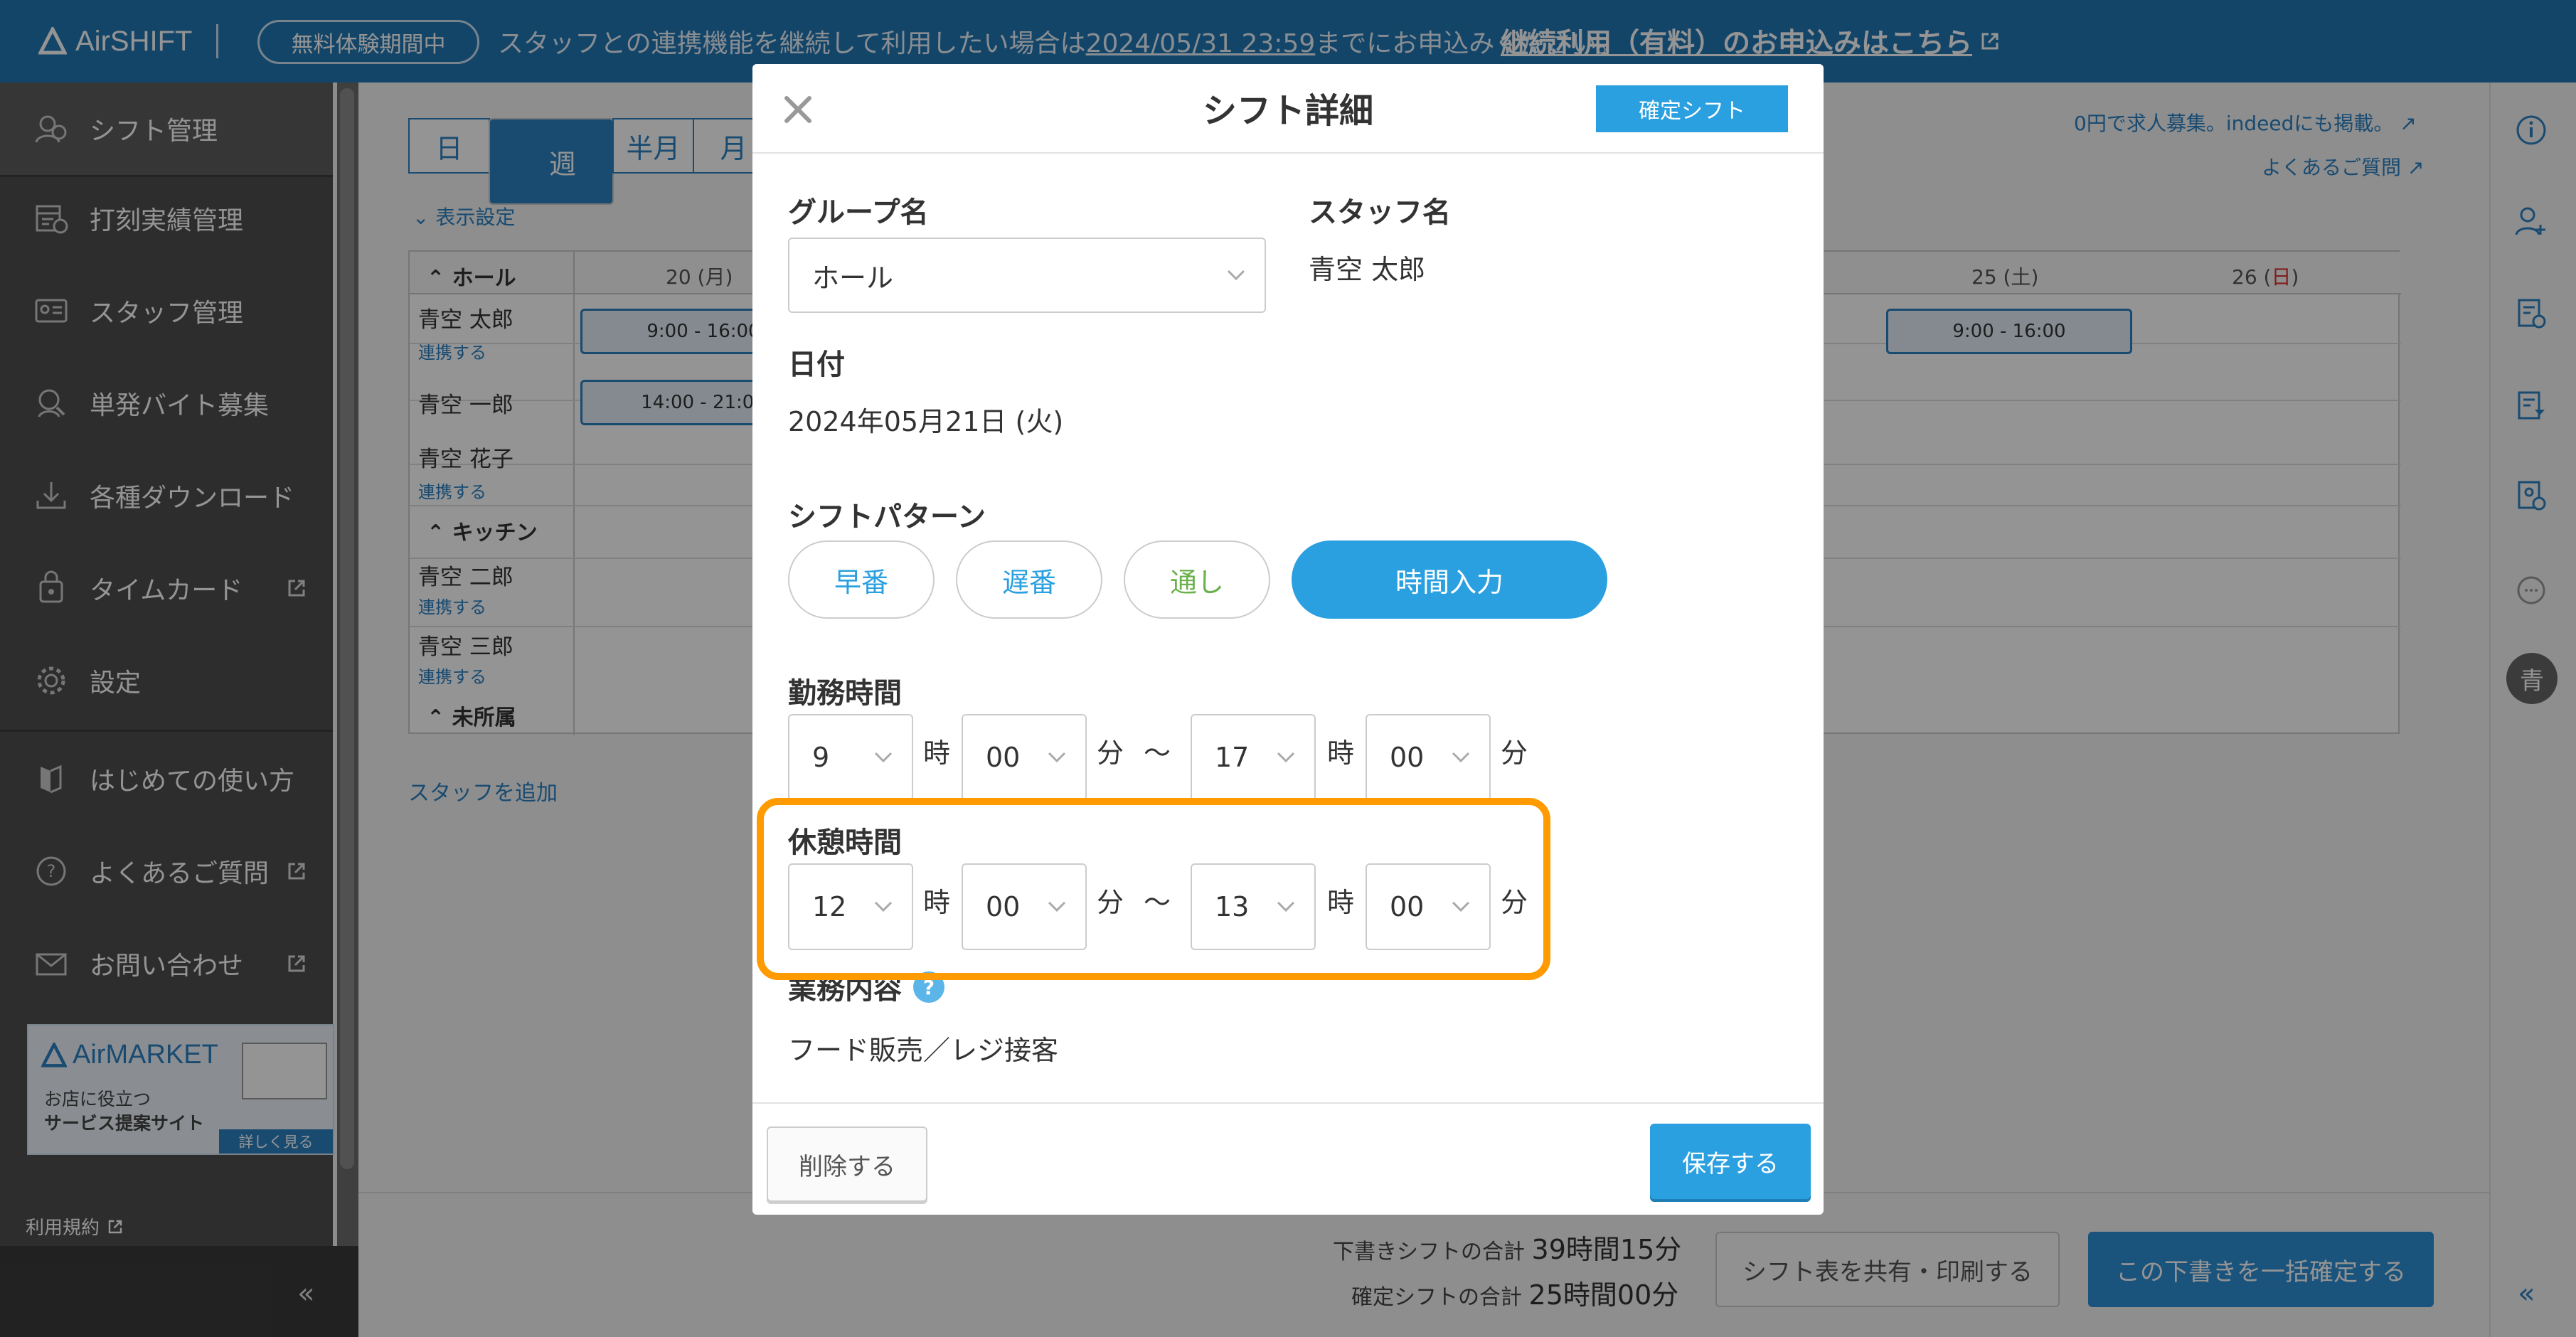  What do you see at coordinates (1157, 753) in the screenshot?
I see `range-tilde: 〜` at bounding box center [1157, 753].